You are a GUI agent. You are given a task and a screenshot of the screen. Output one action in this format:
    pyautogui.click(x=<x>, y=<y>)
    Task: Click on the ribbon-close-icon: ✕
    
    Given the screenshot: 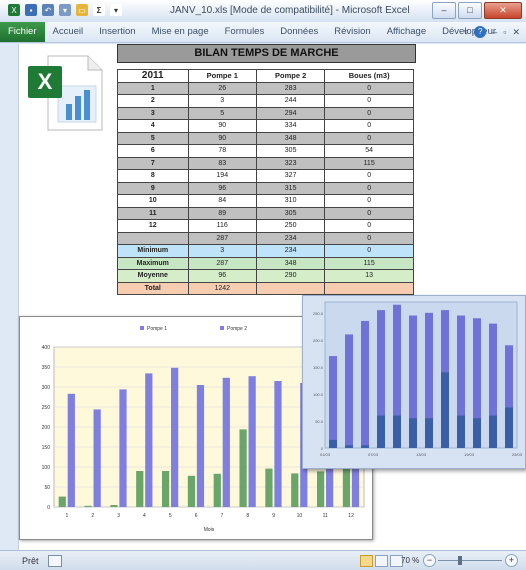 What is the action you would take?
    pyautogui.click(x=516, y=32)
    